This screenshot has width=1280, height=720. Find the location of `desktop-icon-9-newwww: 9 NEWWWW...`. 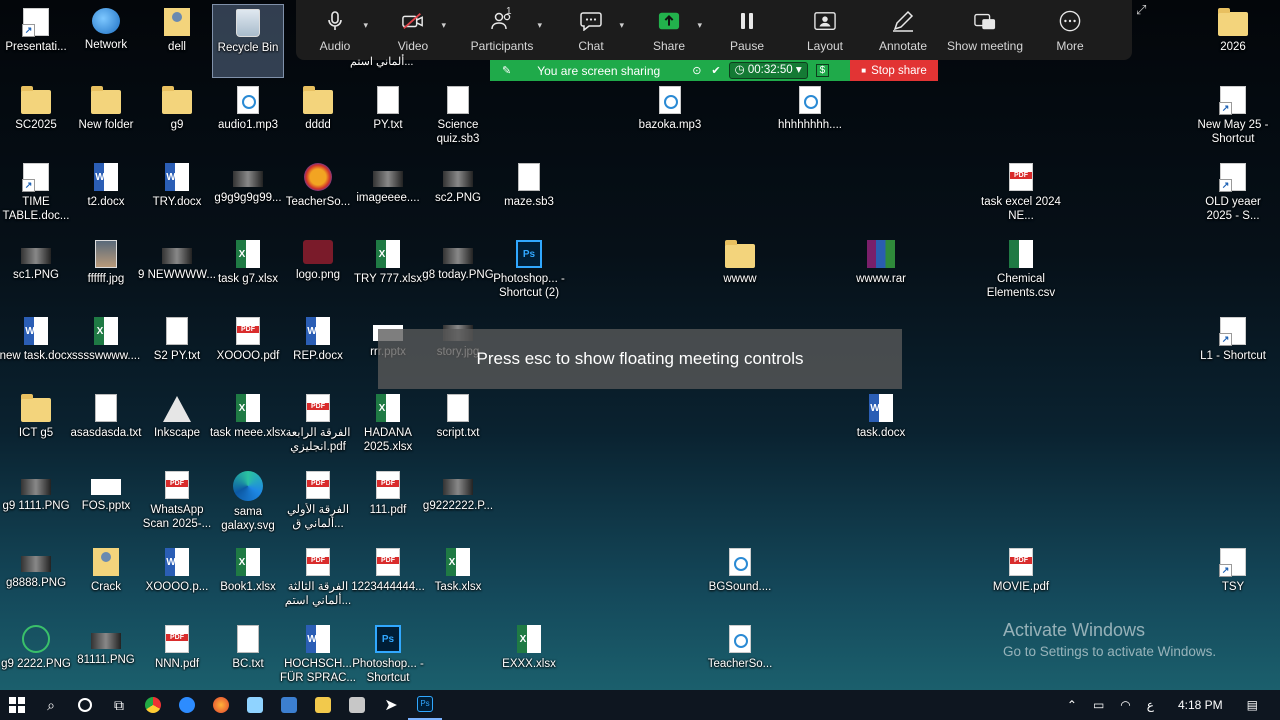

desktop-icon-9-newwww: 9 NEWWWW... is located at coordinates (177, 273).